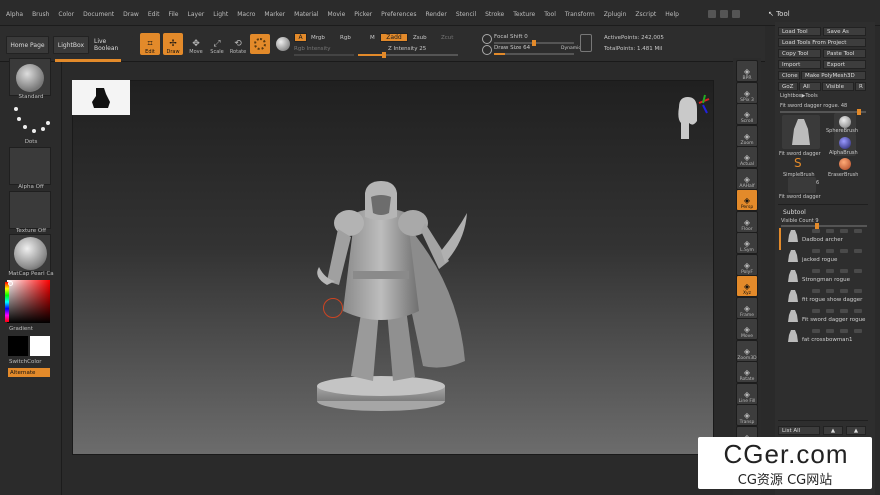 The width and height of the screenshot is (880, 495). Describe the element at coordinates (580, 14) in the screenshot. I see `menu-item-transform: Transform` at that location.